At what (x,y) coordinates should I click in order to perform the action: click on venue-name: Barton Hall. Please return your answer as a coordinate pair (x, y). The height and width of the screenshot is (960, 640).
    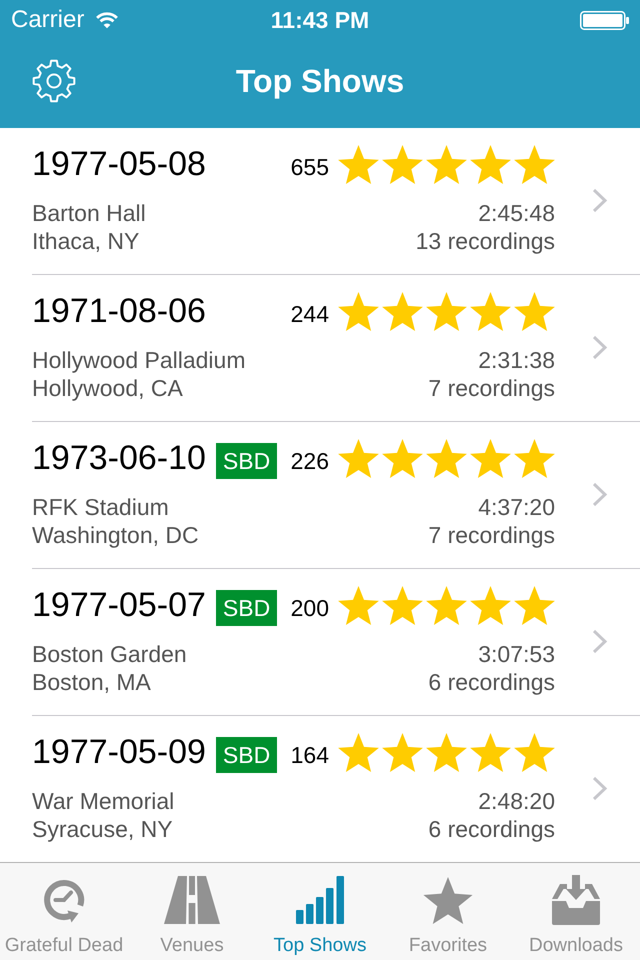
    Looking at the image, I should click on (89, 213).